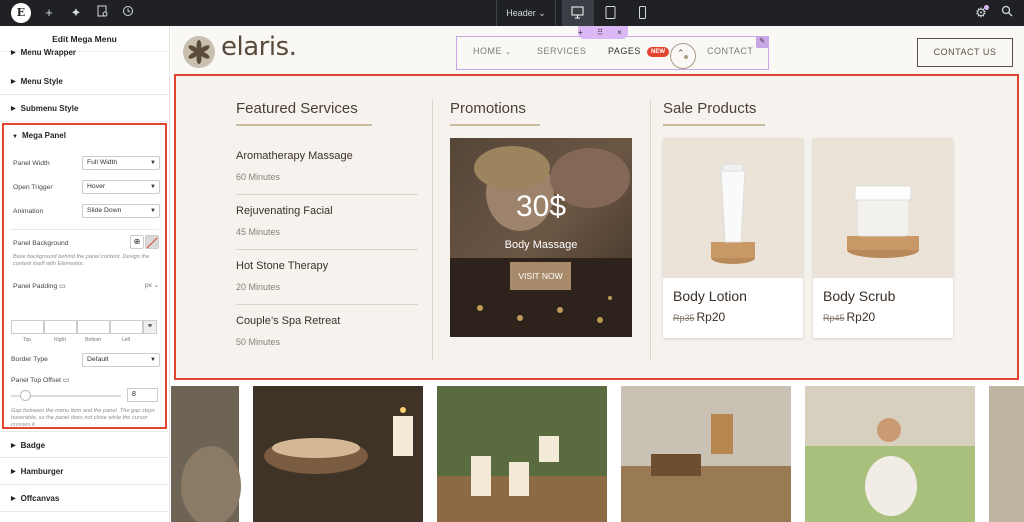 The width and height of the screenshot is (1024, 522). Describe the element at coordinates (98, 359) in the screenshot. I see `select-value: Default` at that location.